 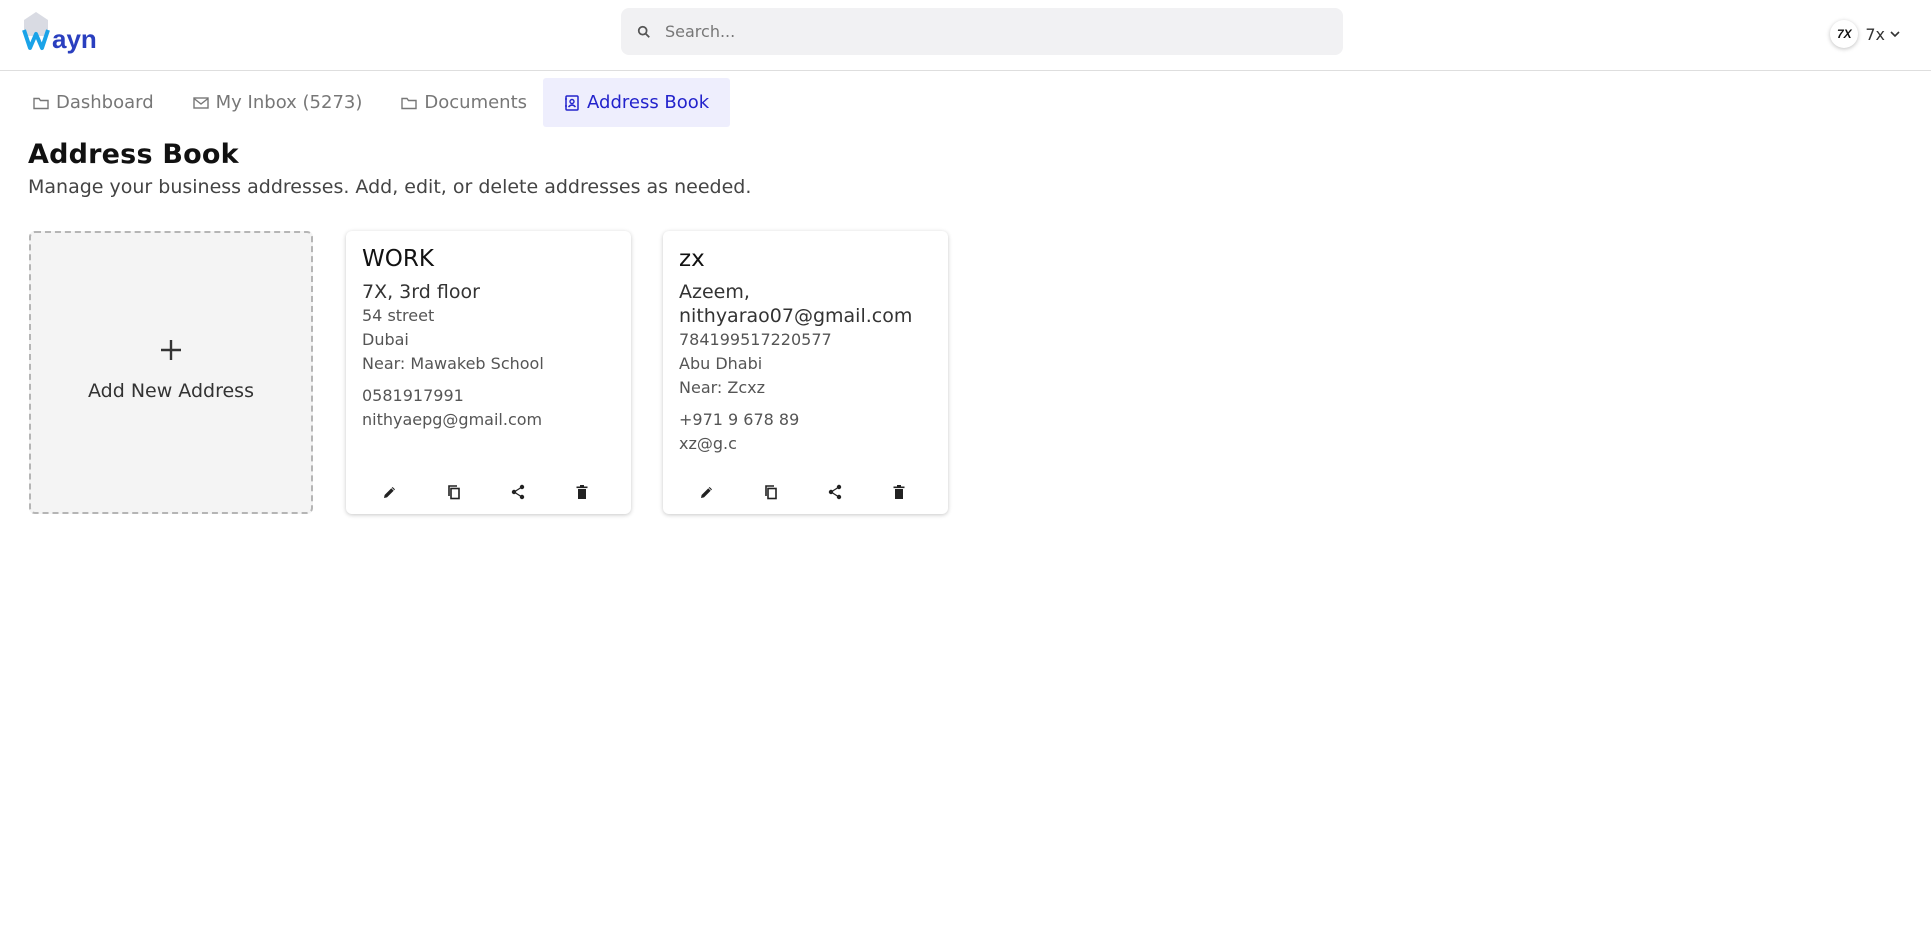 I want to click on tab-dashboard: Dashboard, so click(x=96, y=102).